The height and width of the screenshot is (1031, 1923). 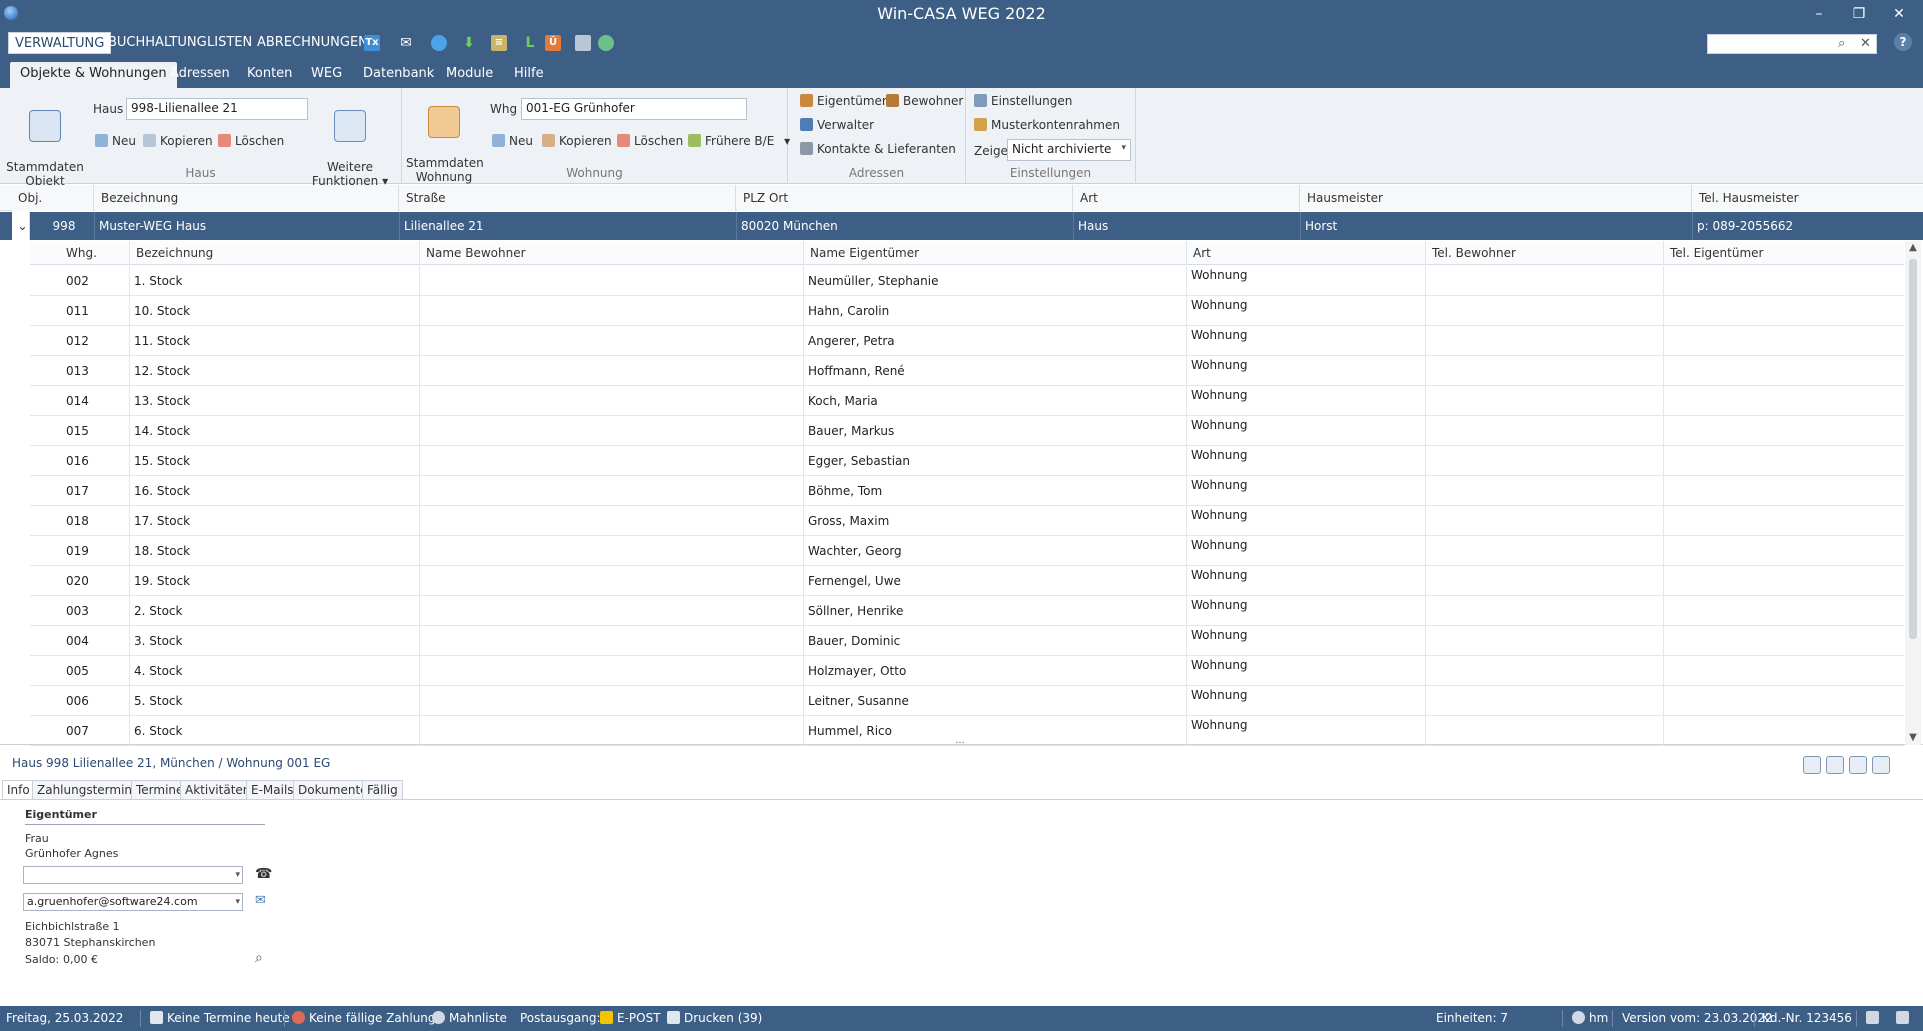 What do you see at coordinates (583, 43) in the screenshot?
I see `copy-icon` at bounding box center [583, 43].